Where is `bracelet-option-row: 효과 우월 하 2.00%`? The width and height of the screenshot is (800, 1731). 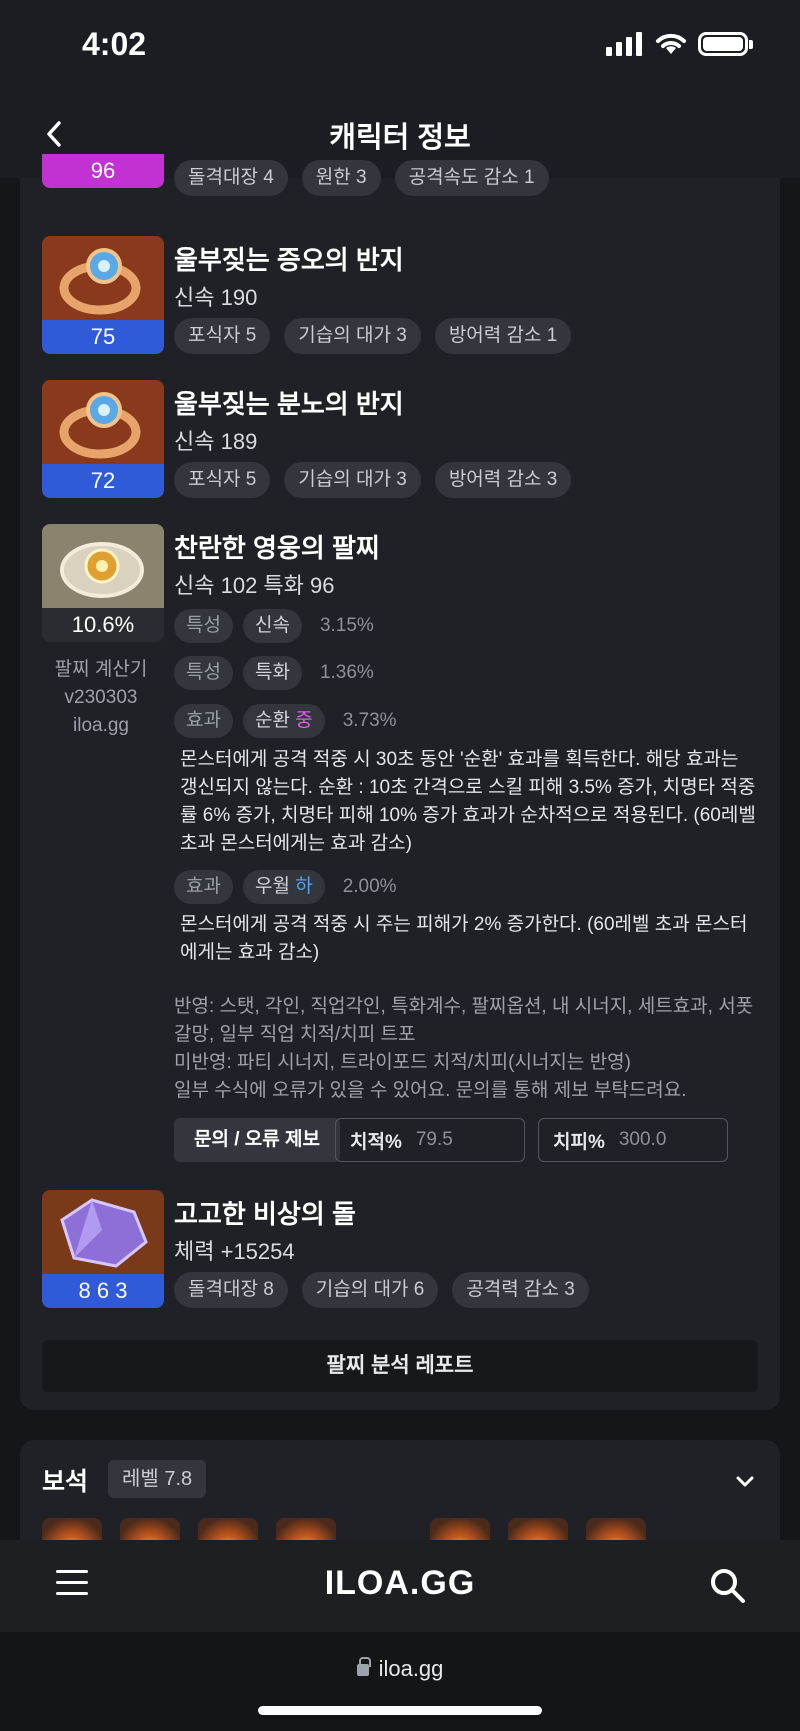
bracelet-option-row: 효과 우월 하 2.00% is located at coordinates (285, 887).